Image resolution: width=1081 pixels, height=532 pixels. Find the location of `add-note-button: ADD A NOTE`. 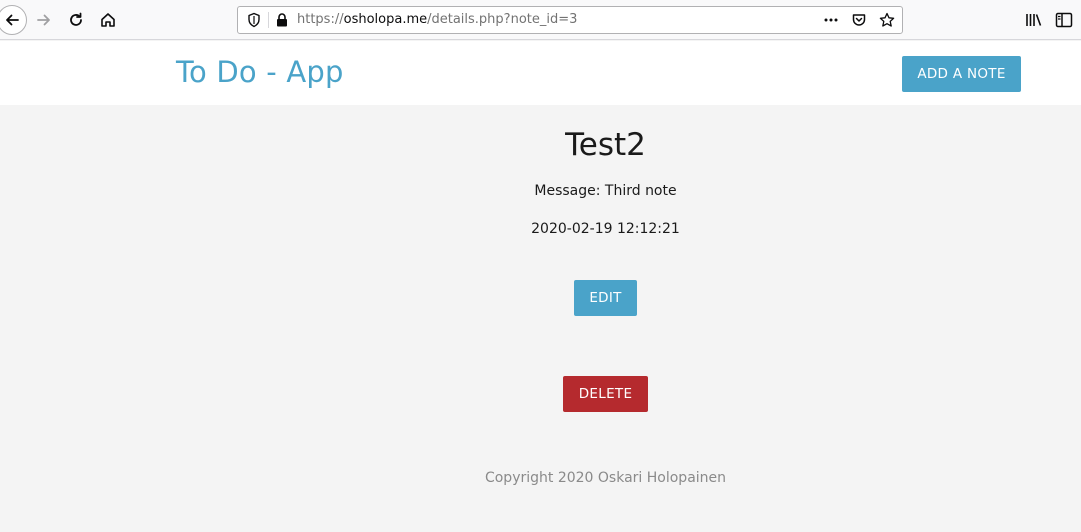

add-note-button: ADD A NOTE is located at coordinates (961, 74).